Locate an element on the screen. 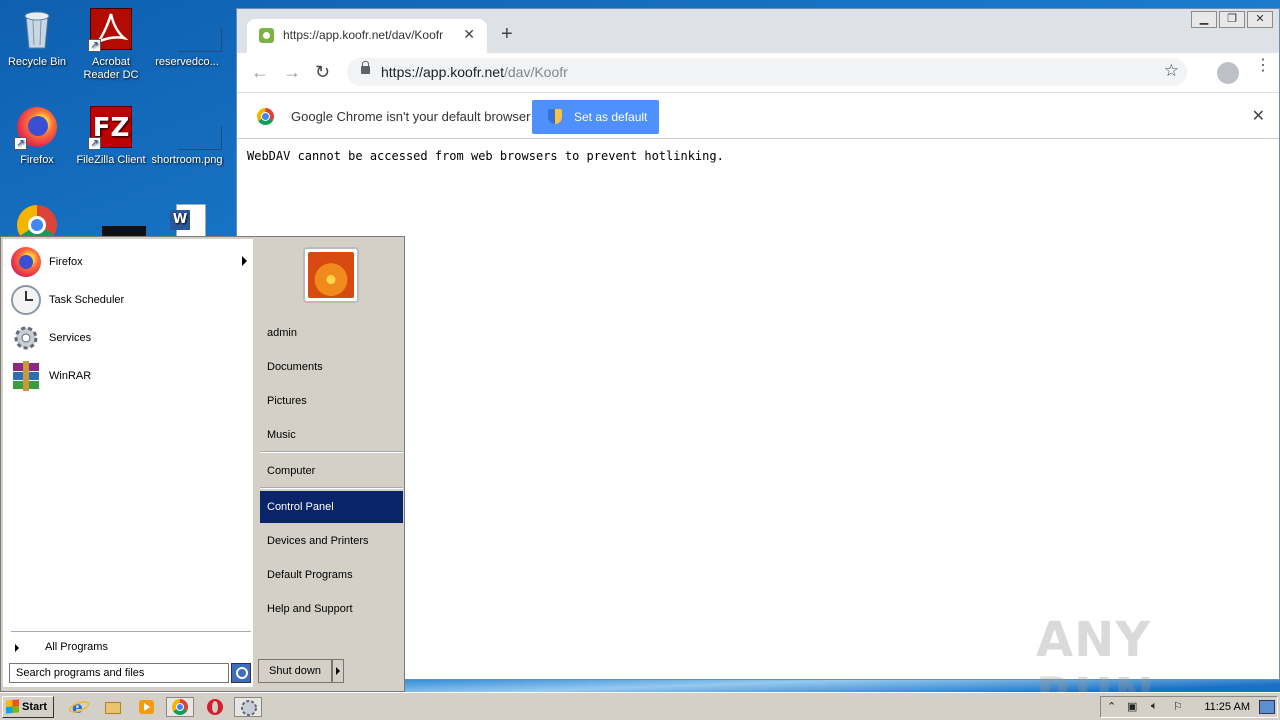 The height and width of the screenshot is (720, 1280). close-window-icon: ✕ is located at coordinates (1260, 19).